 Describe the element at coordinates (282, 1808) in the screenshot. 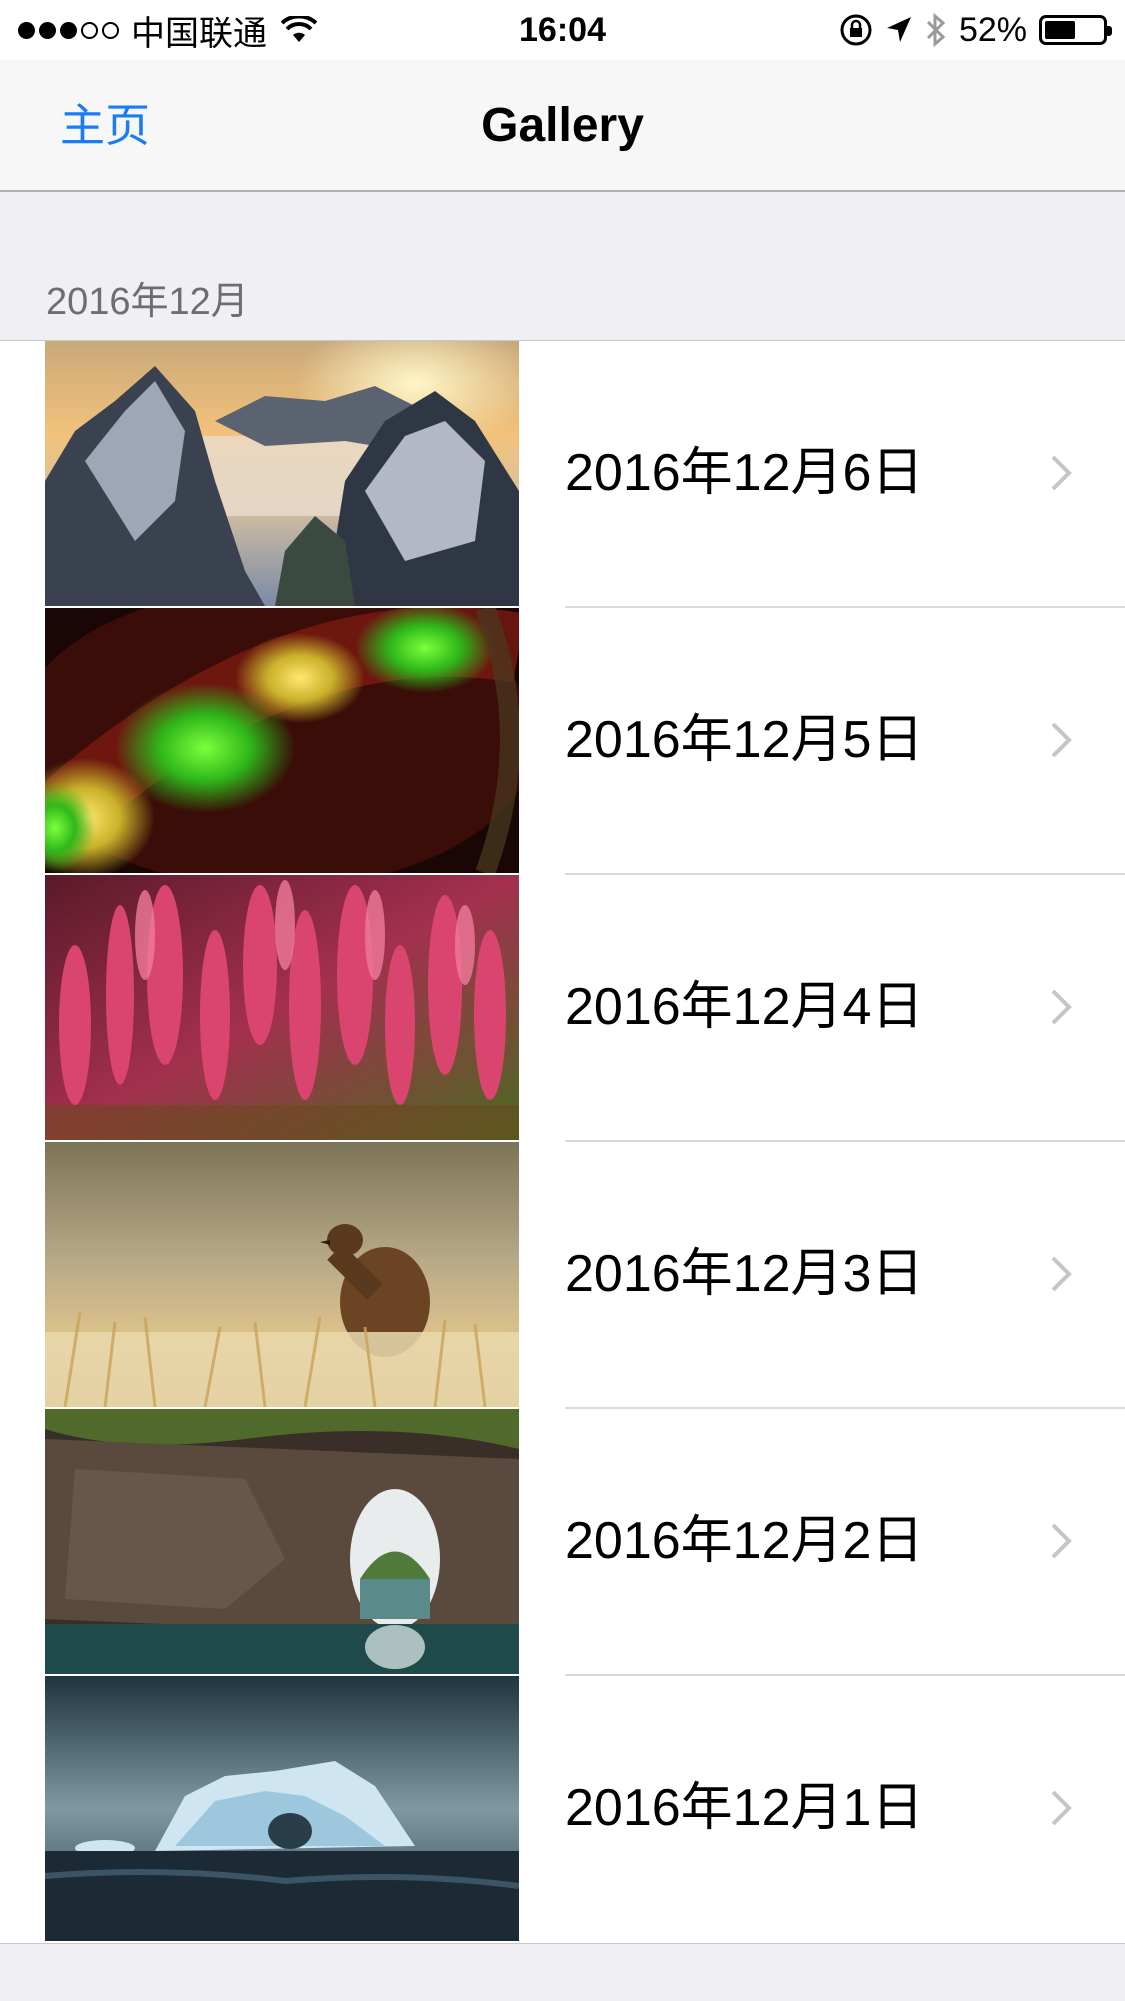

I see `iceberg-at-sea-photo` at that location.